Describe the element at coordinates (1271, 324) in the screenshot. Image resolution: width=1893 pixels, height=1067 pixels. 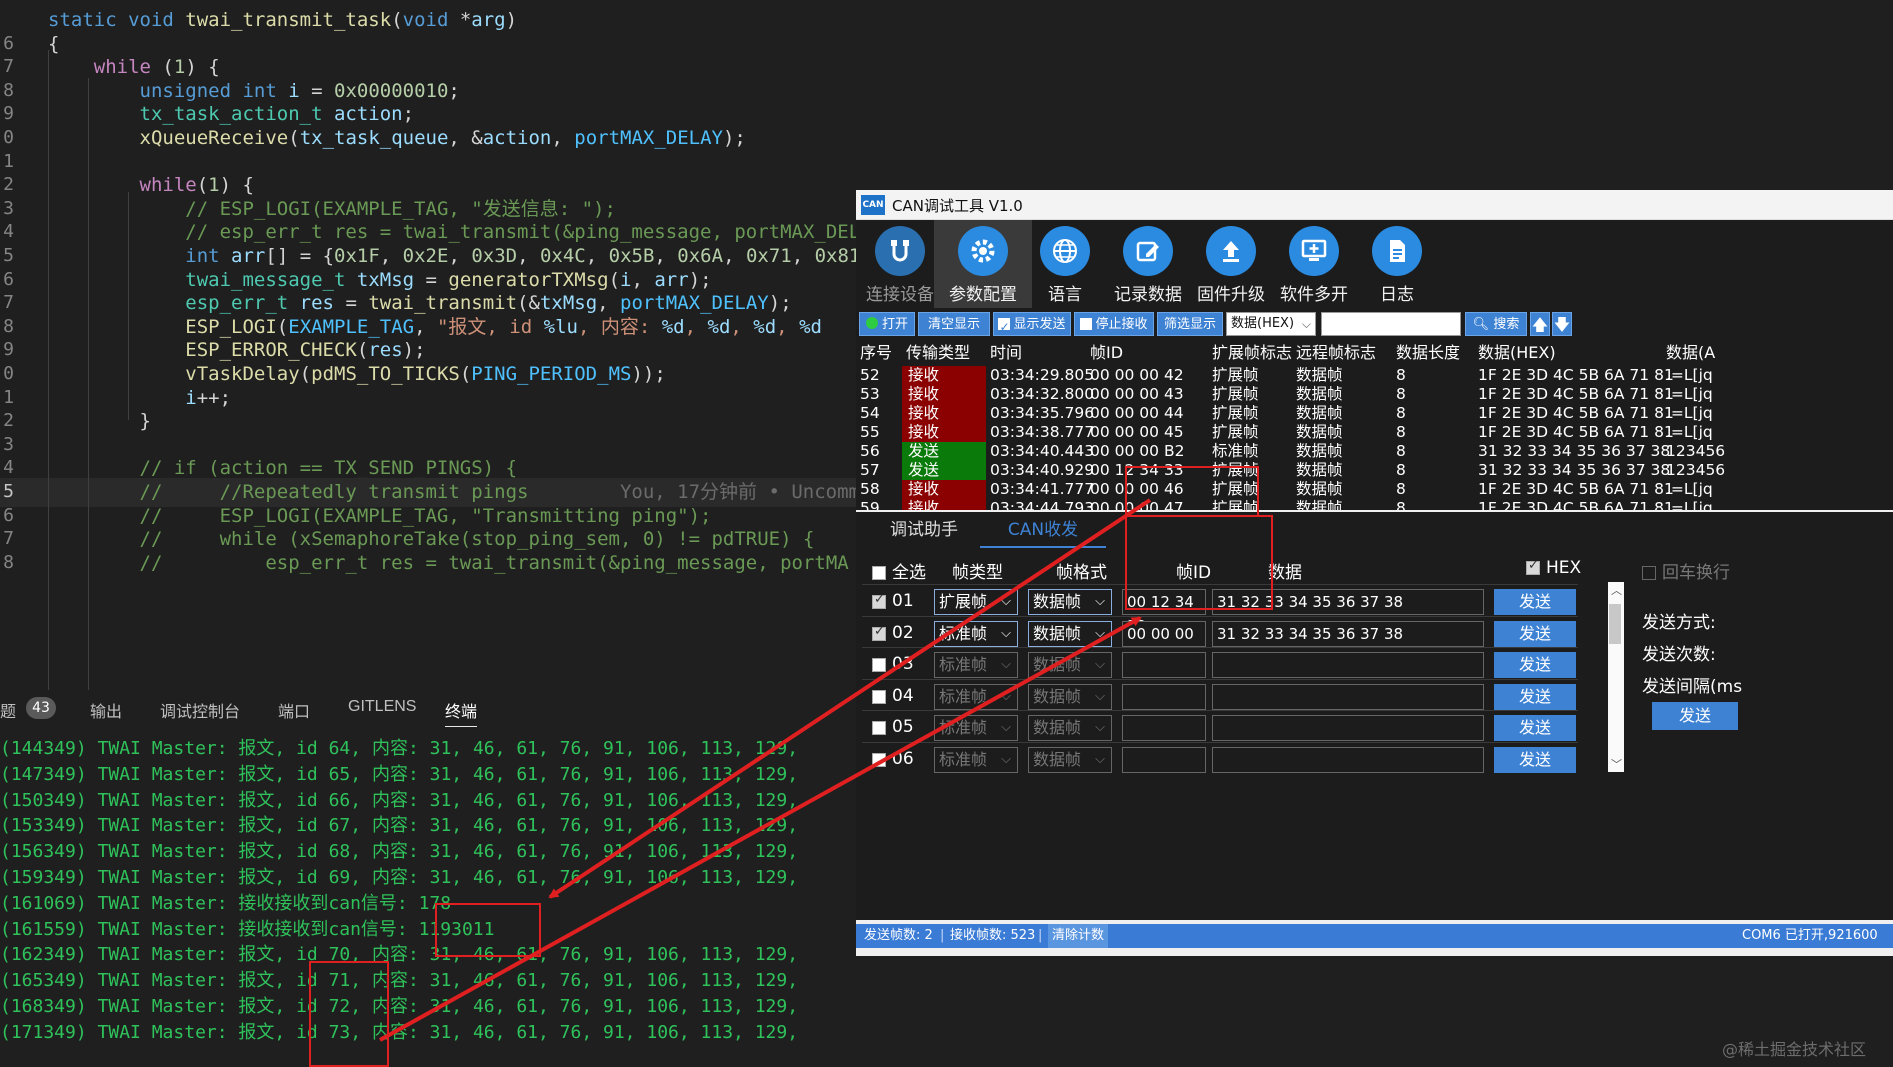
I see `data-format-select: 数据(HEX) ⌵` at that location.